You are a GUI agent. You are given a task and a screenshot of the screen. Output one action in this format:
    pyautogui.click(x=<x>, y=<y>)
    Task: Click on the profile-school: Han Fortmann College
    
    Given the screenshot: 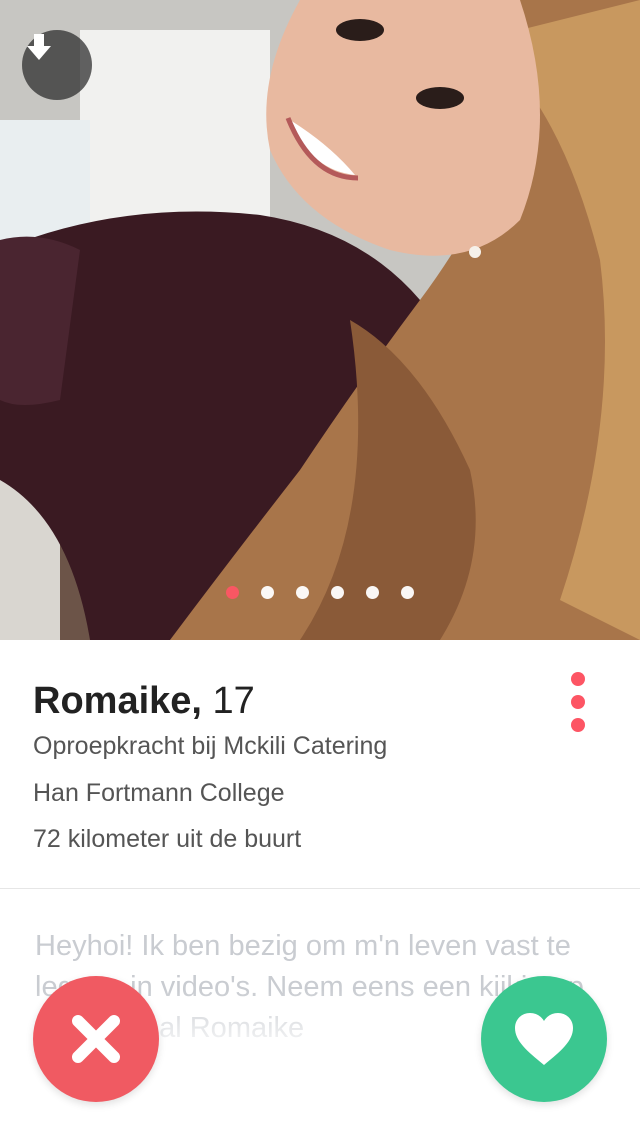 What is the action you would take?
    pyautogui.click(x=159, y=793)
    